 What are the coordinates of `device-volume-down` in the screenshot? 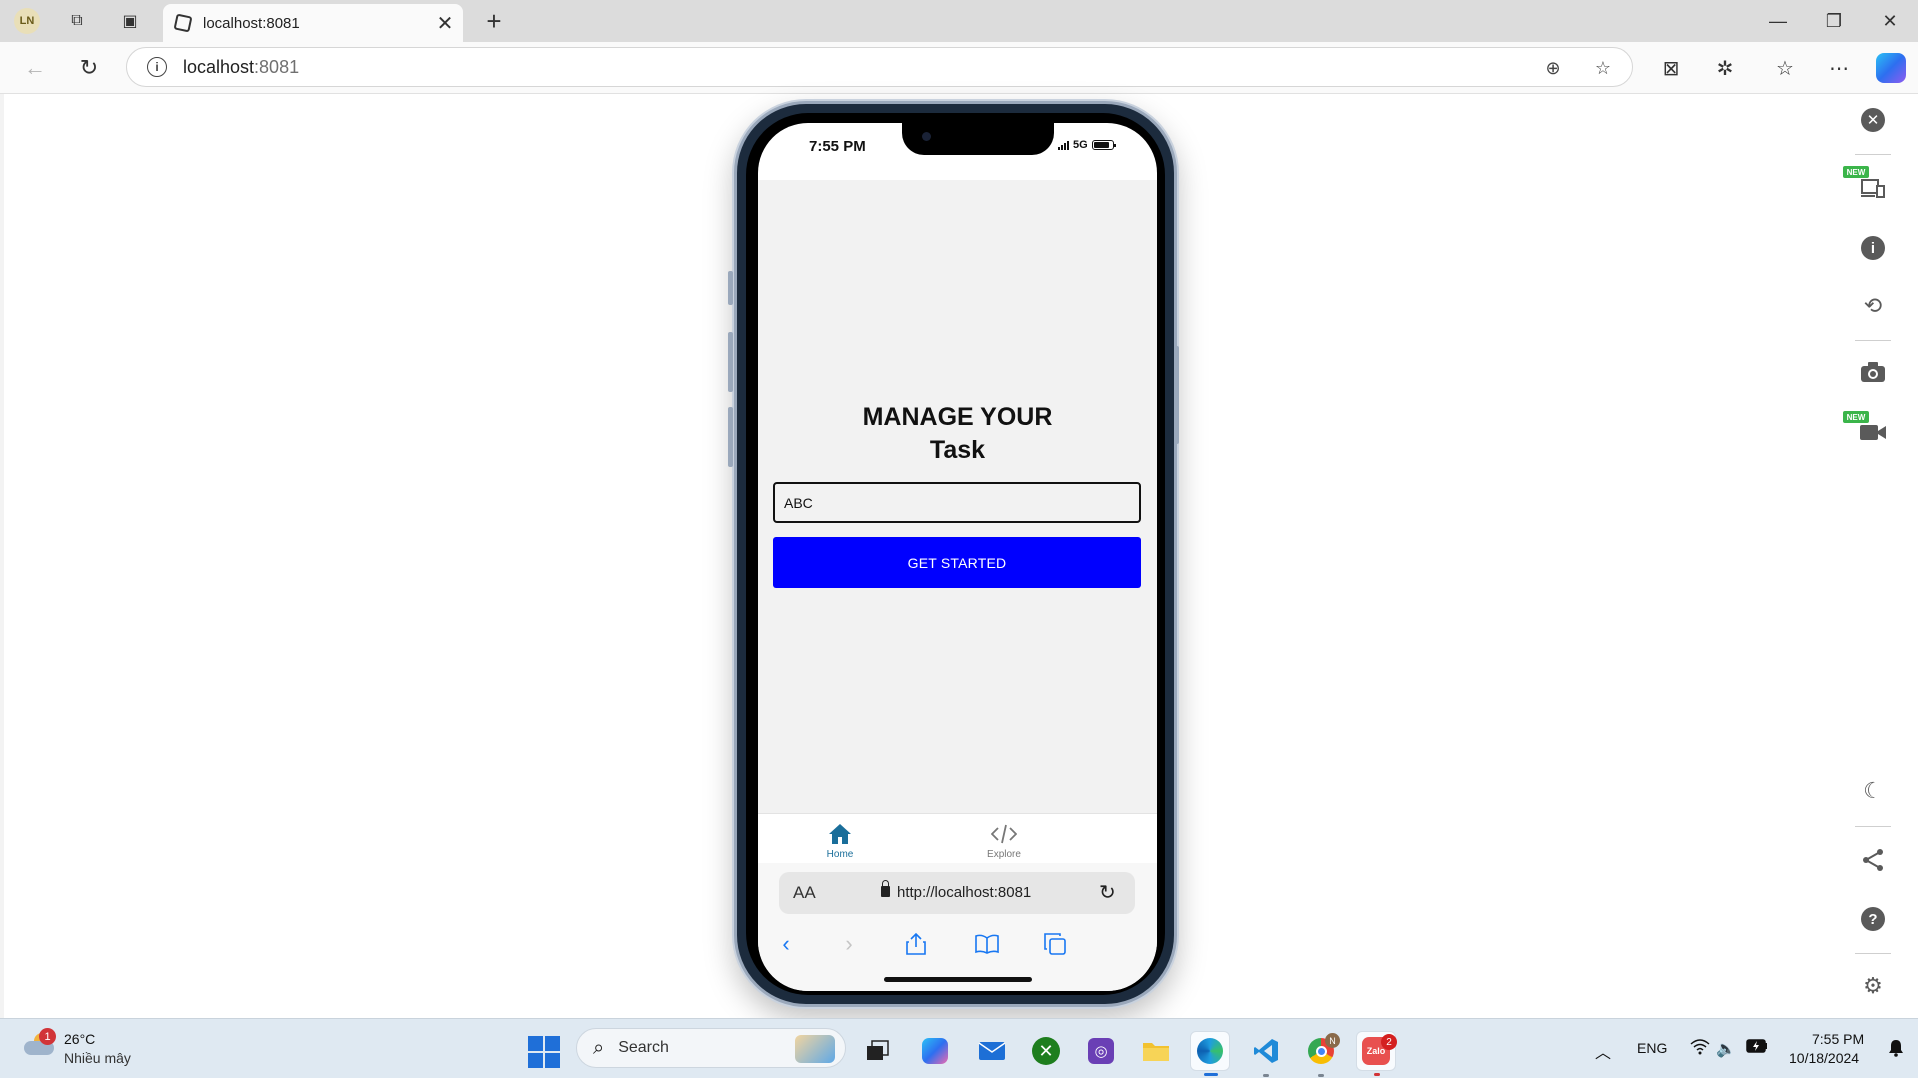 It's located at (730, 437).